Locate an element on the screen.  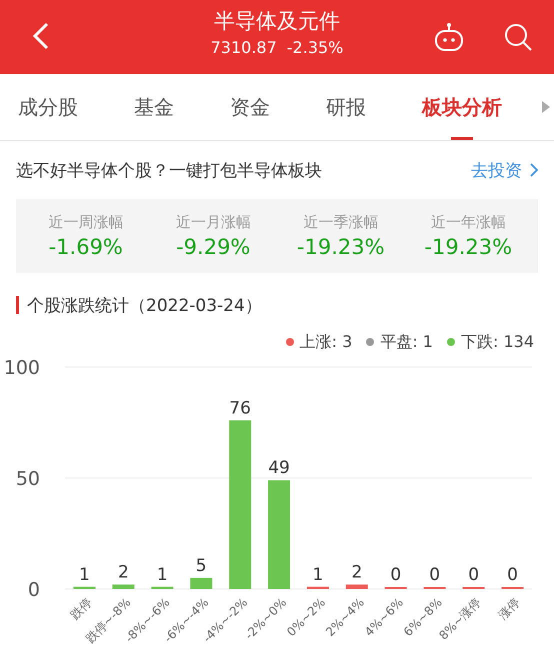
legend-label: 上涨: 3 is located at coordinates (326, 342).